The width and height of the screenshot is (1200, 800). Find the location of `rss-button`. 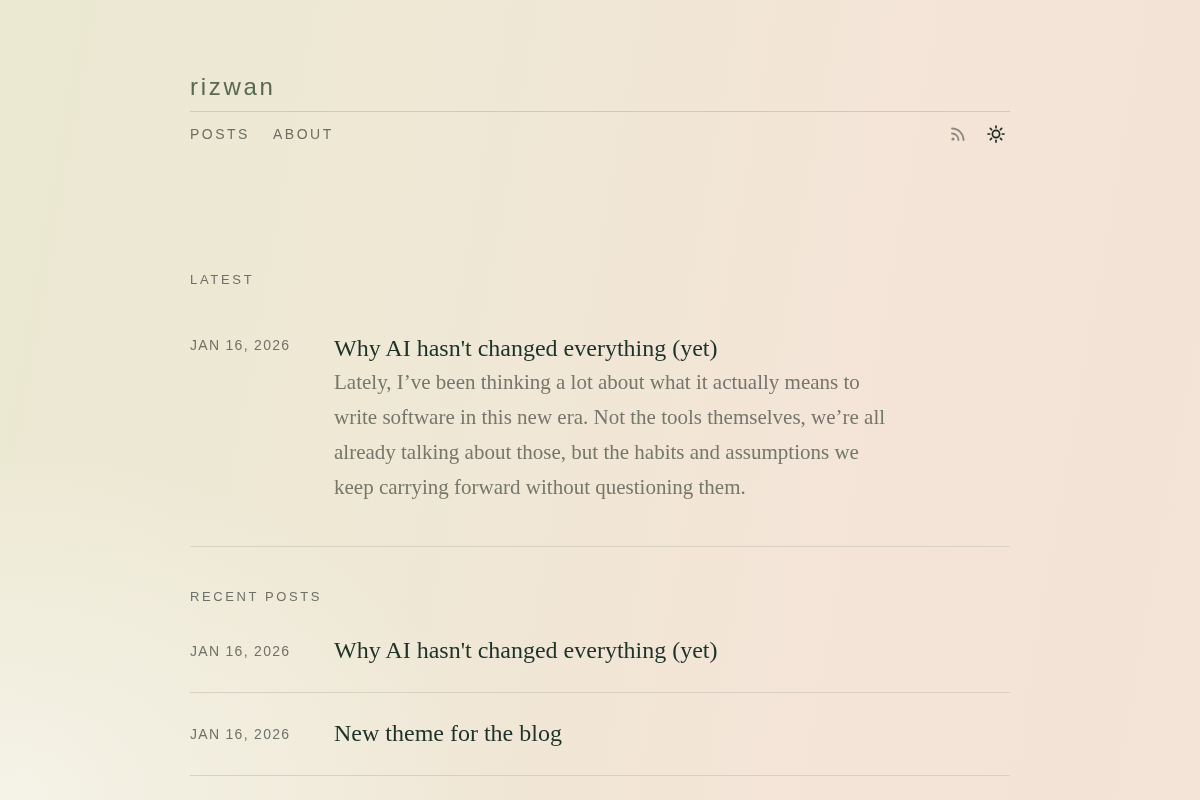

rss-button is located at coordinates (958, 134).